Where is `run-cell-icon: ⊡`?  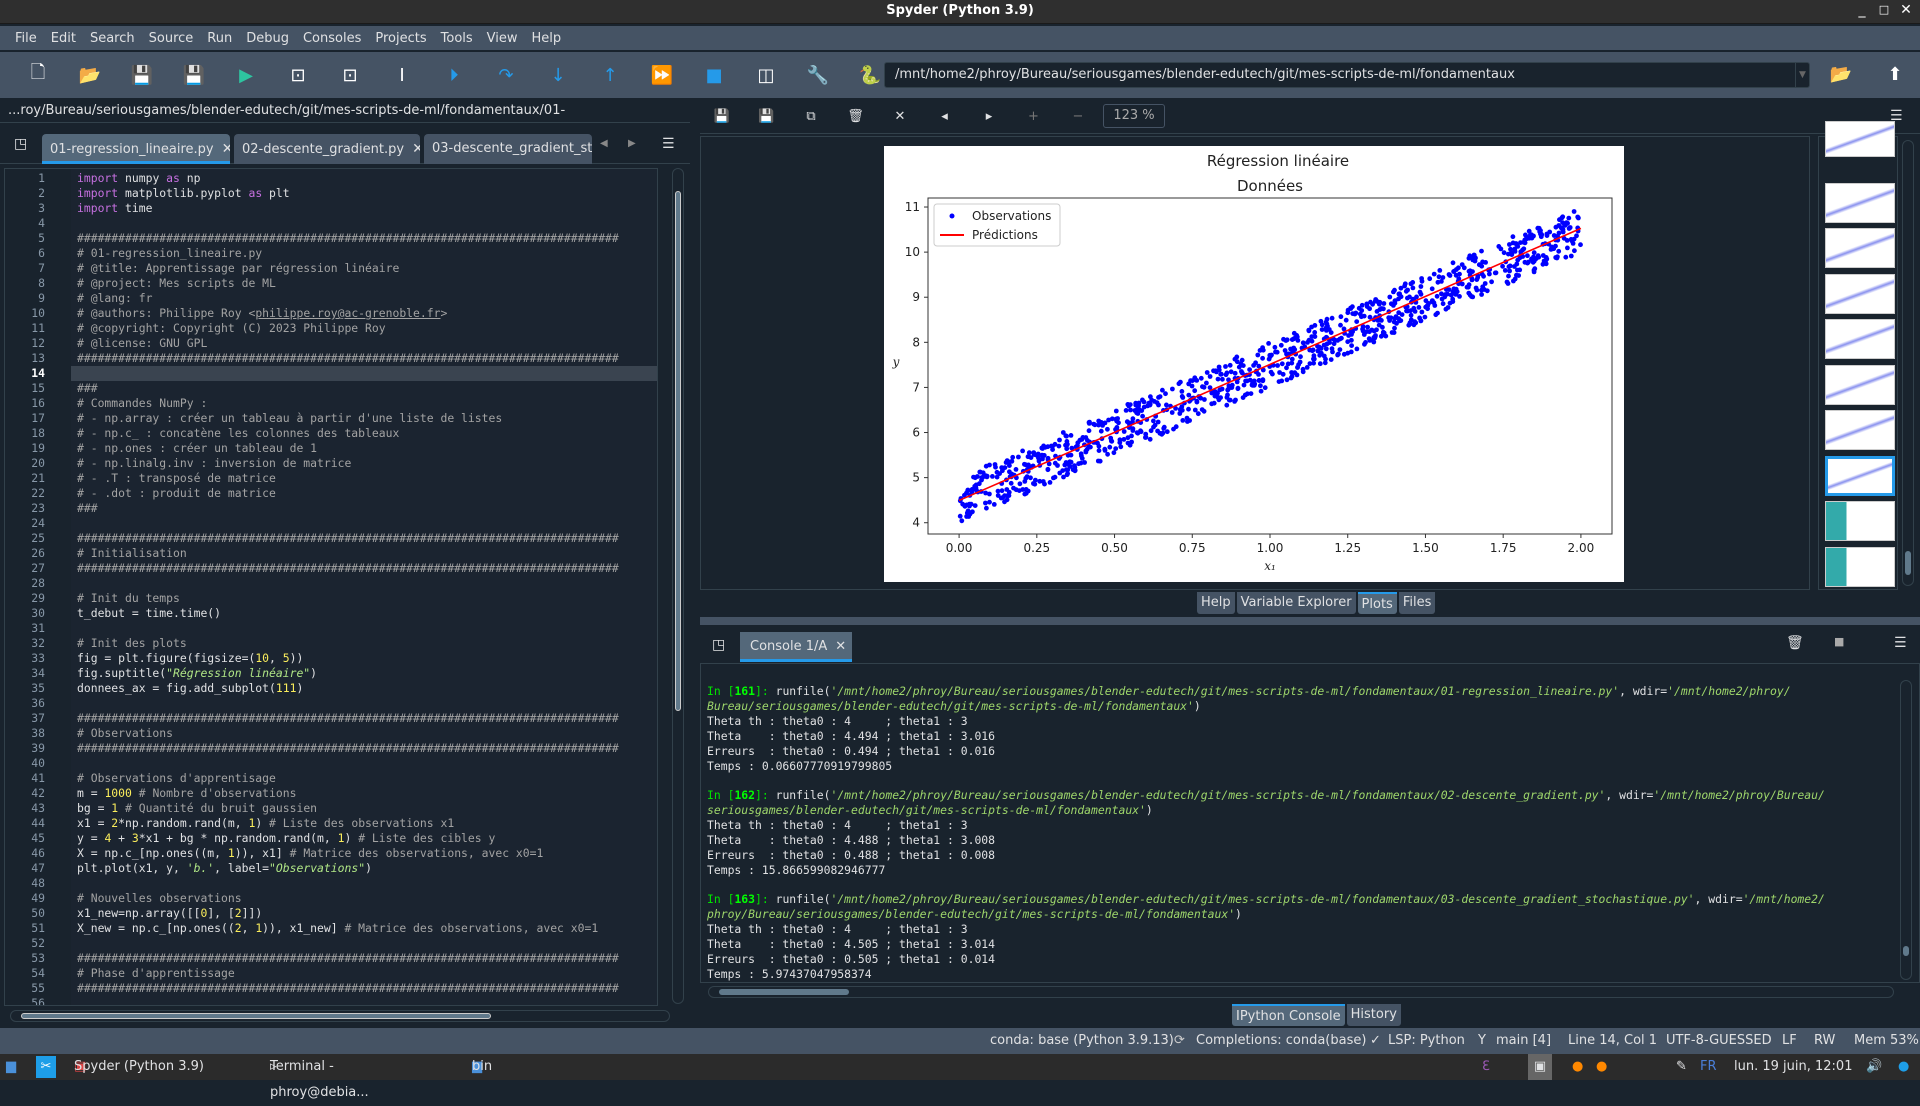
run-cell-icon: ⊡ is located at coordinates (298, 75).